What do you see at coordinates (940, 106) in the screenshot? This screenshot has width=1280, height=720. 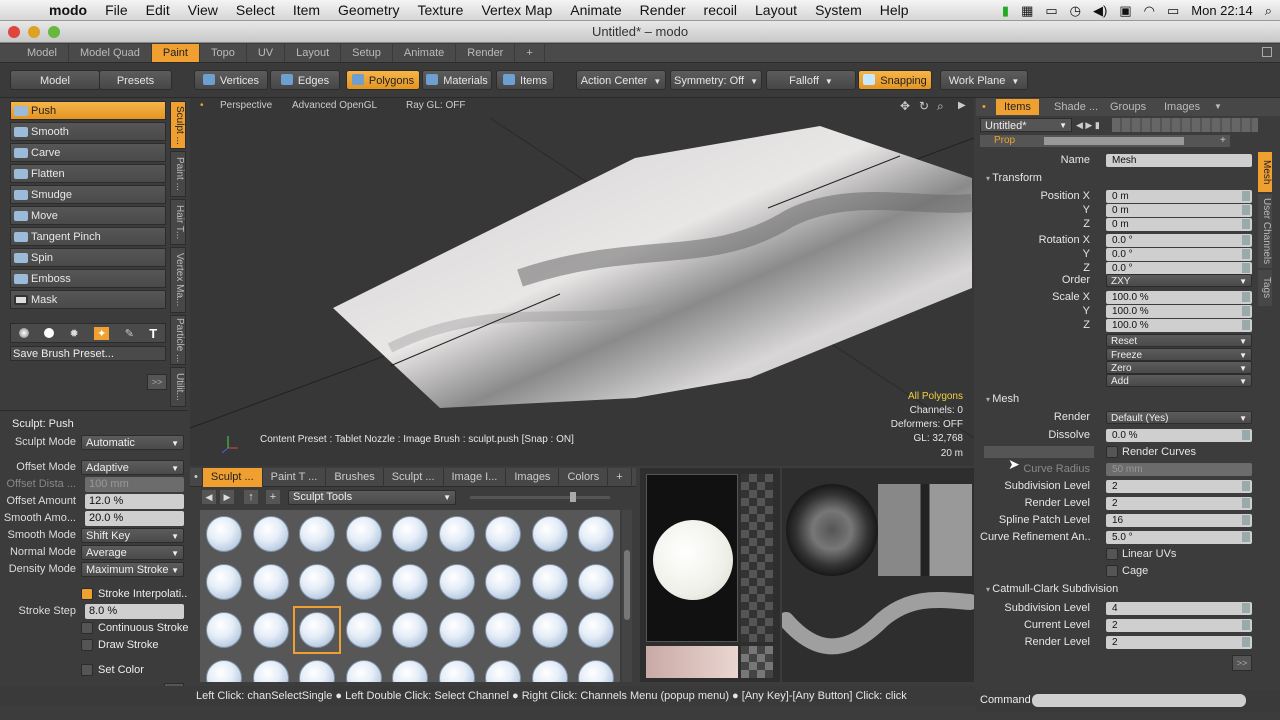 I see `zoom-view-icon: ⌕` at bounding box center [940, 106].